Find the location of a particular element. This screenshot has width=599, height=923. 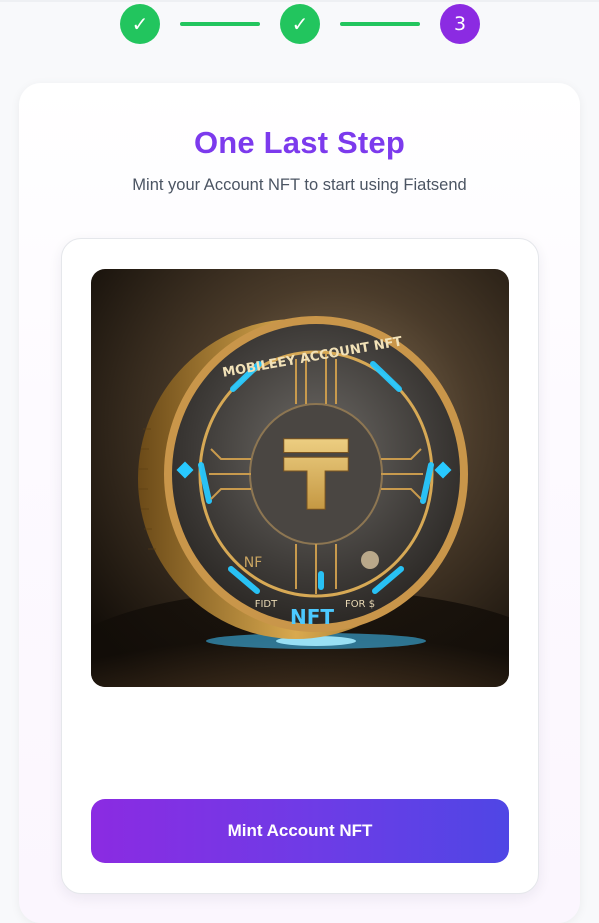

coin-rim-text-bottom-right: FOR $ is located at coordinates (360, 604).